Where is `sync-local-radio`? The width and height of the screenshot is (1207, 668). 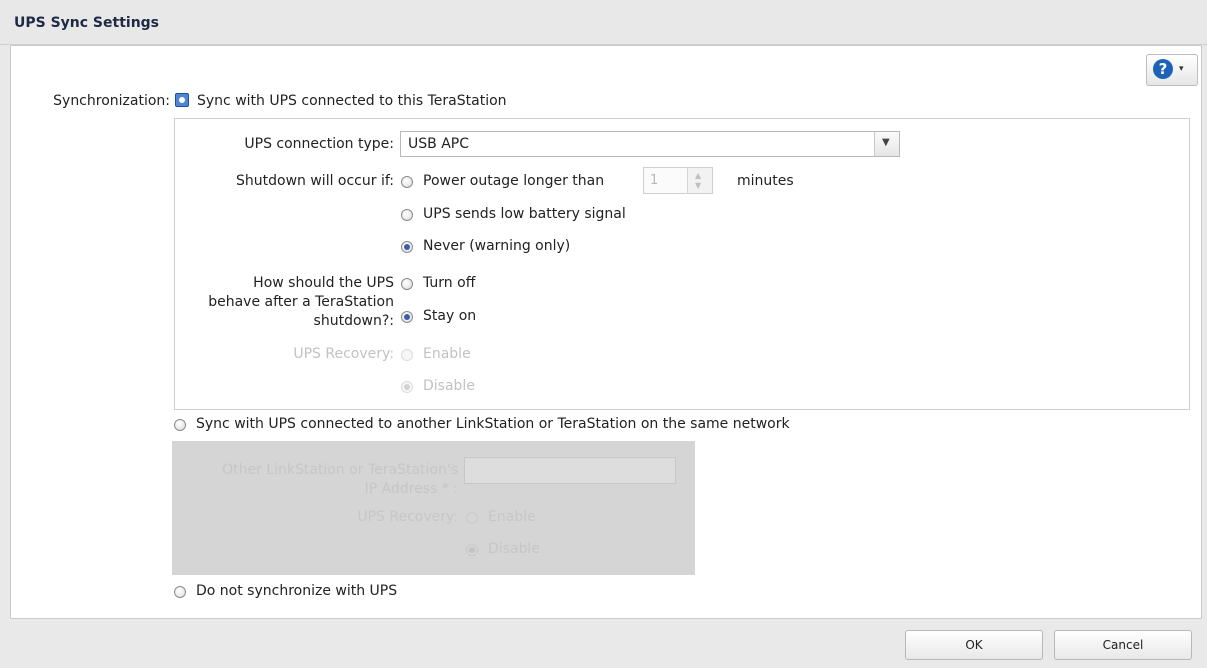 sync-local-radio is located at coordinates (182, 100).